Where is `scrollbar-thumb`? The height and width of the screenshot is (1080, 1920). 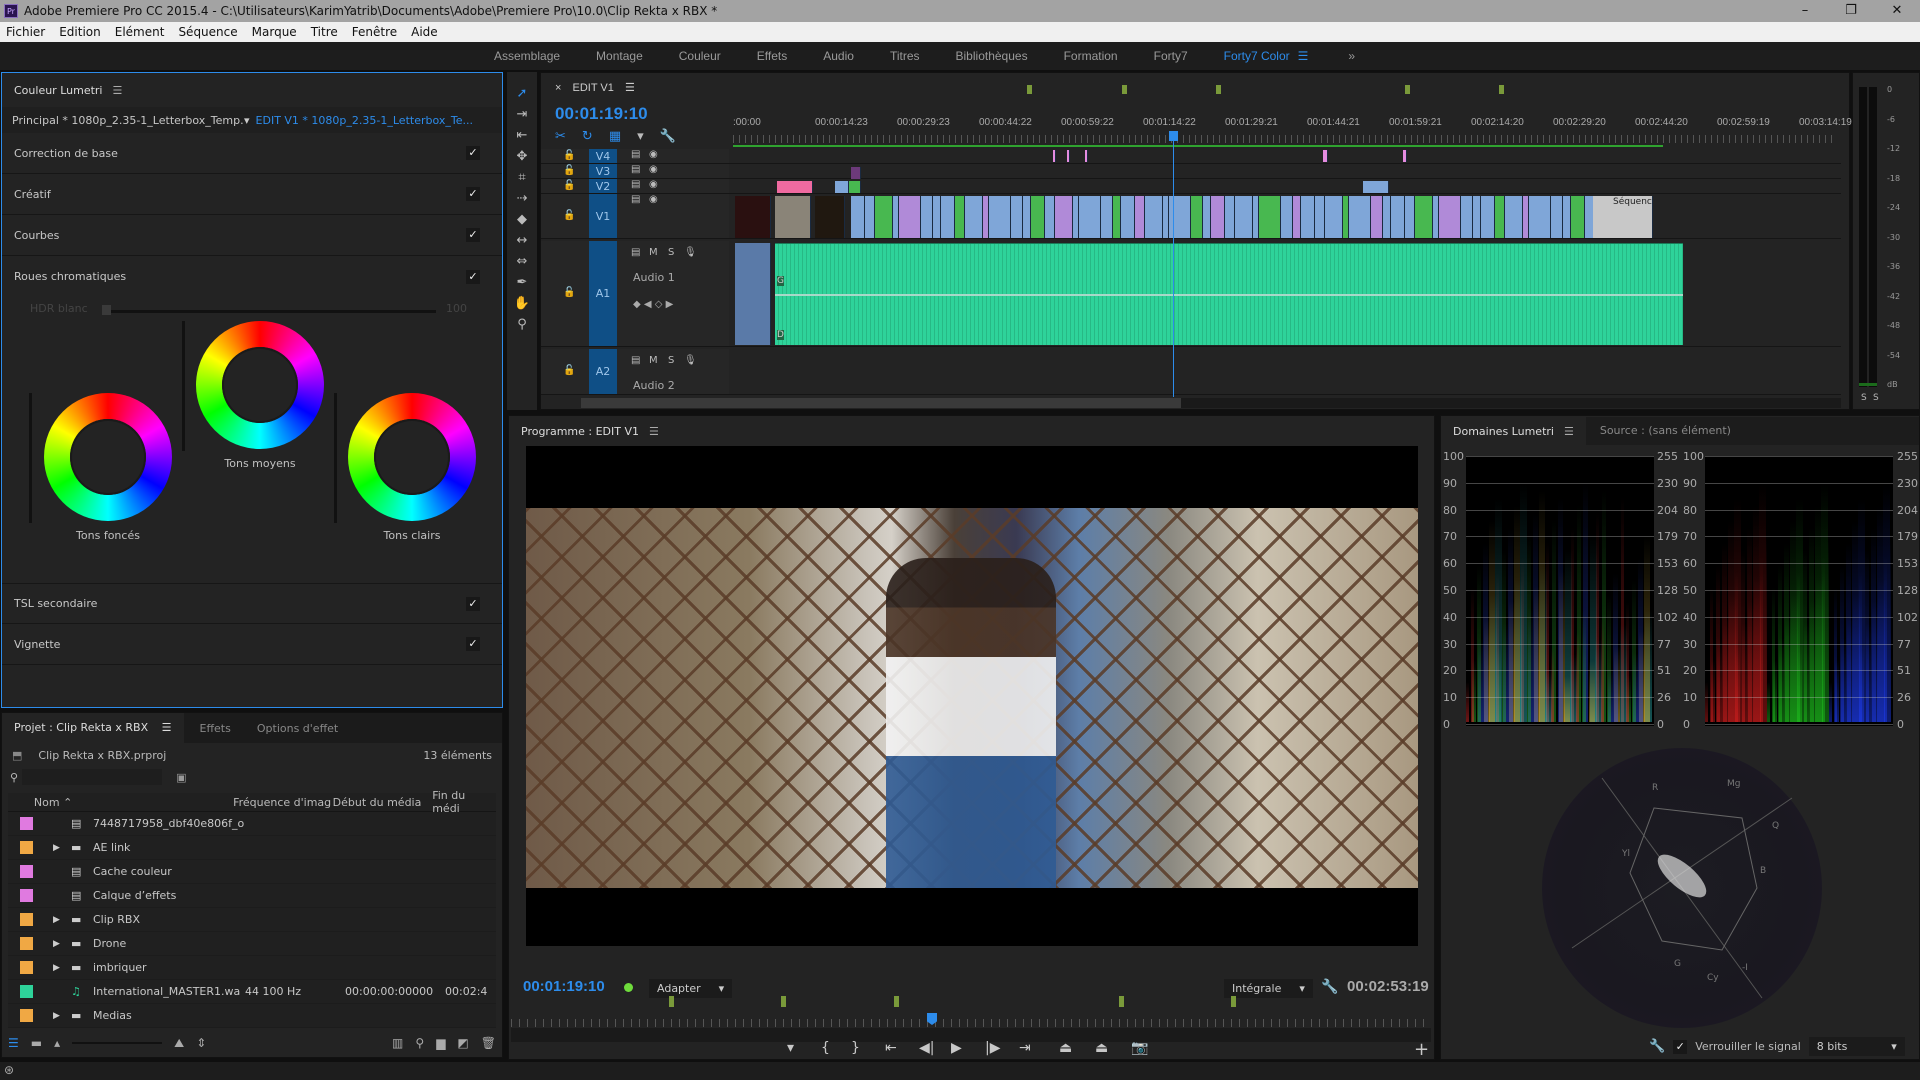
scrollbar-thumb is located at coordinates (881, 403).